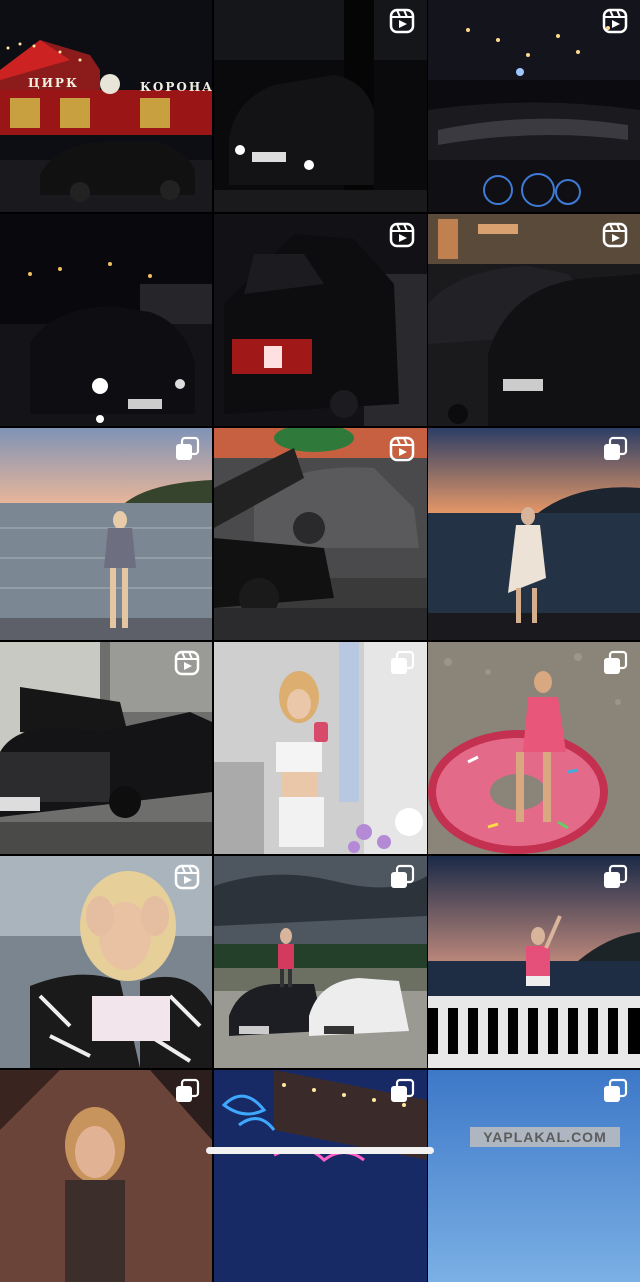 The width and height of the screenshot is (640, 1282). I want to click on post-thumbnail: ЦИРК КОРОНА, so click(106, 106).